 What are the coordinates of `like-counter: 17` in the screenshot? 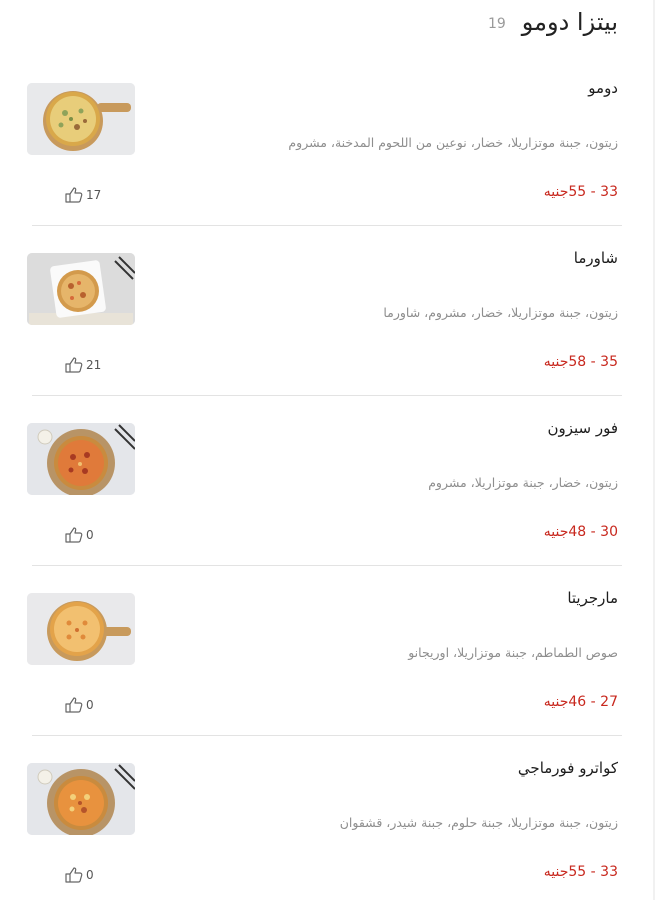 It's located at (94, 194).